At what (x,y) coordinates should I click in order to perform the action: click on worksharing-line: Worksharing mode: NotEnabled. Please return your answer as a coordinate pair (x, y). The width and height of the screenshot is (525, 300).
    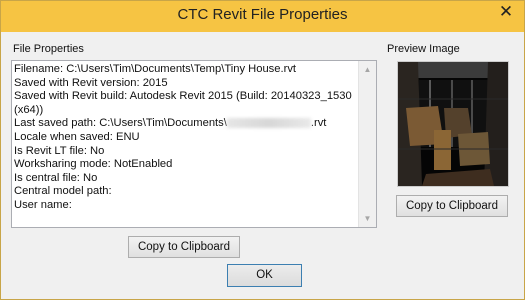
    Looking at the image, I should click on (93, 164).